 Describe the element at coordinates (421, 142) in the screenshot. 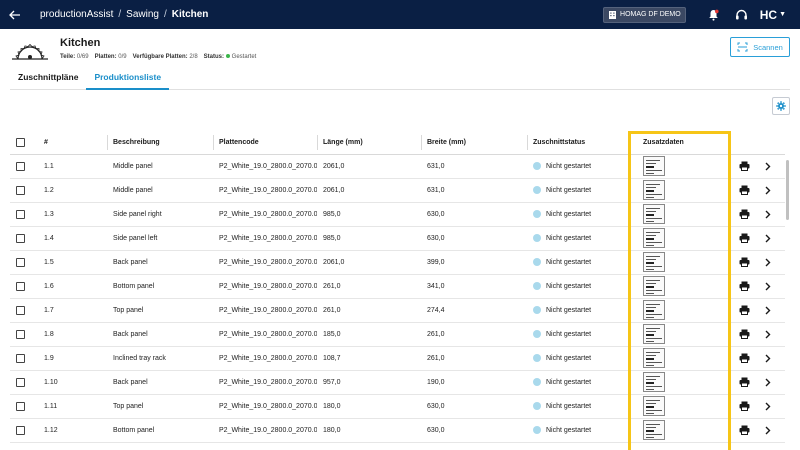

I see `column-divider` at that location.